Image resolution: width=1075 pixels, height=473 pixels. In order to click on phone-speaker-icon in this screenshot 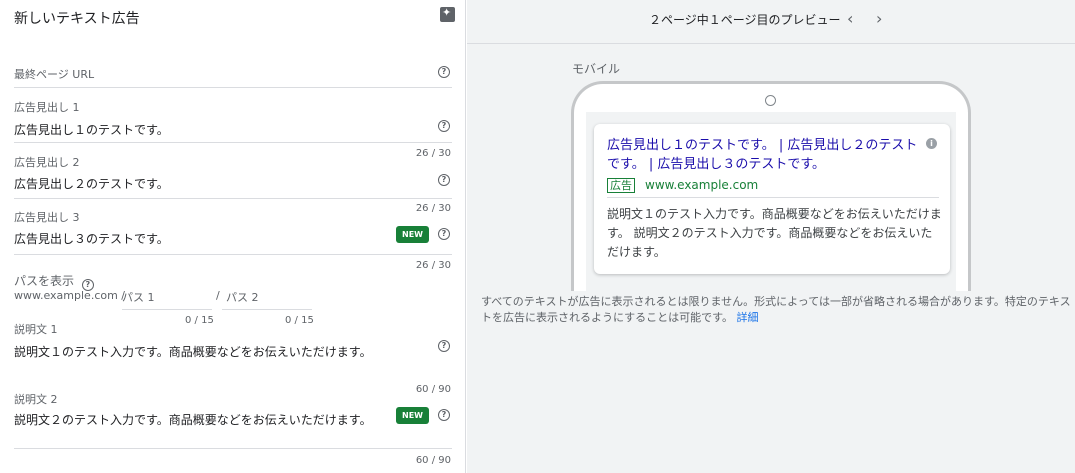, I will do `click(770, 100)`.